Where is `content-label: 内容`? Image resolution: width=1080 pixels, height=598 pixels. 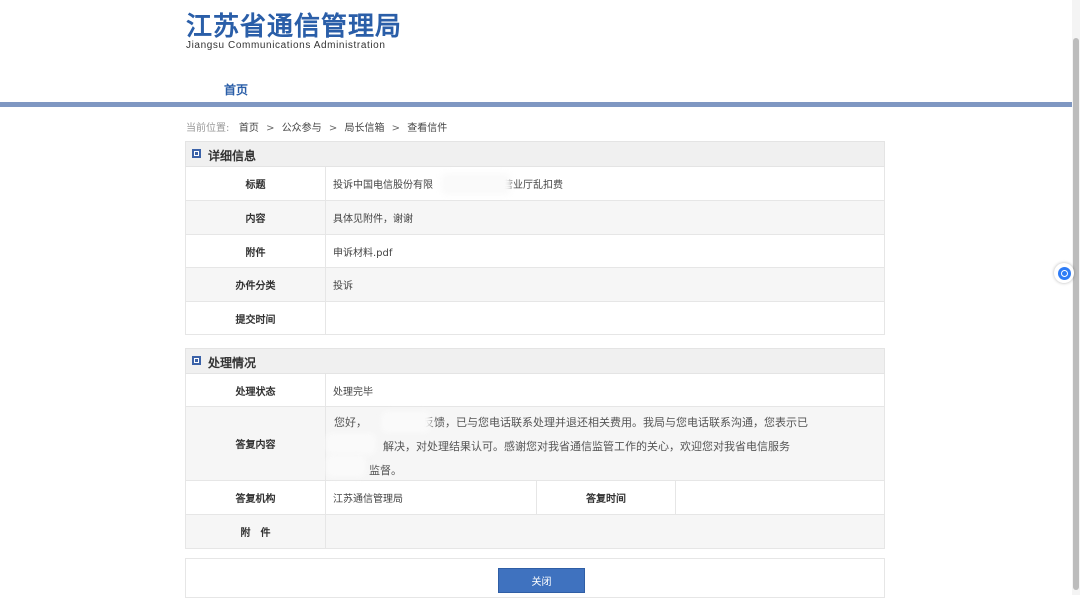
content-label: 内容 is located at coordinates (256, 217).